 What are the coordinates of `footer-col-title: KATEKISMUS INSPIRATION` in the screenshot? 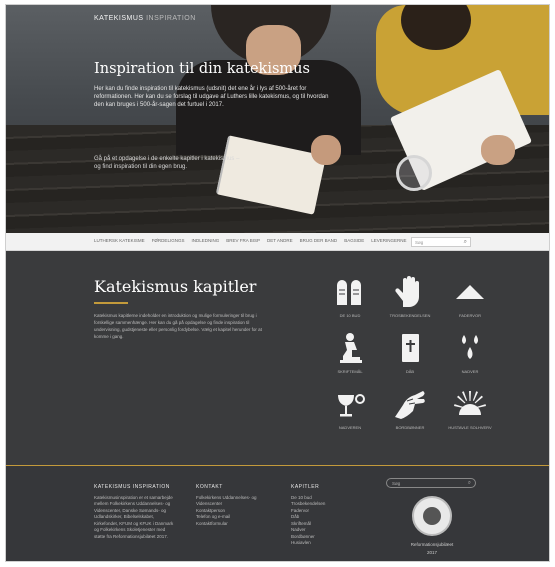 It's located at (132, 487).